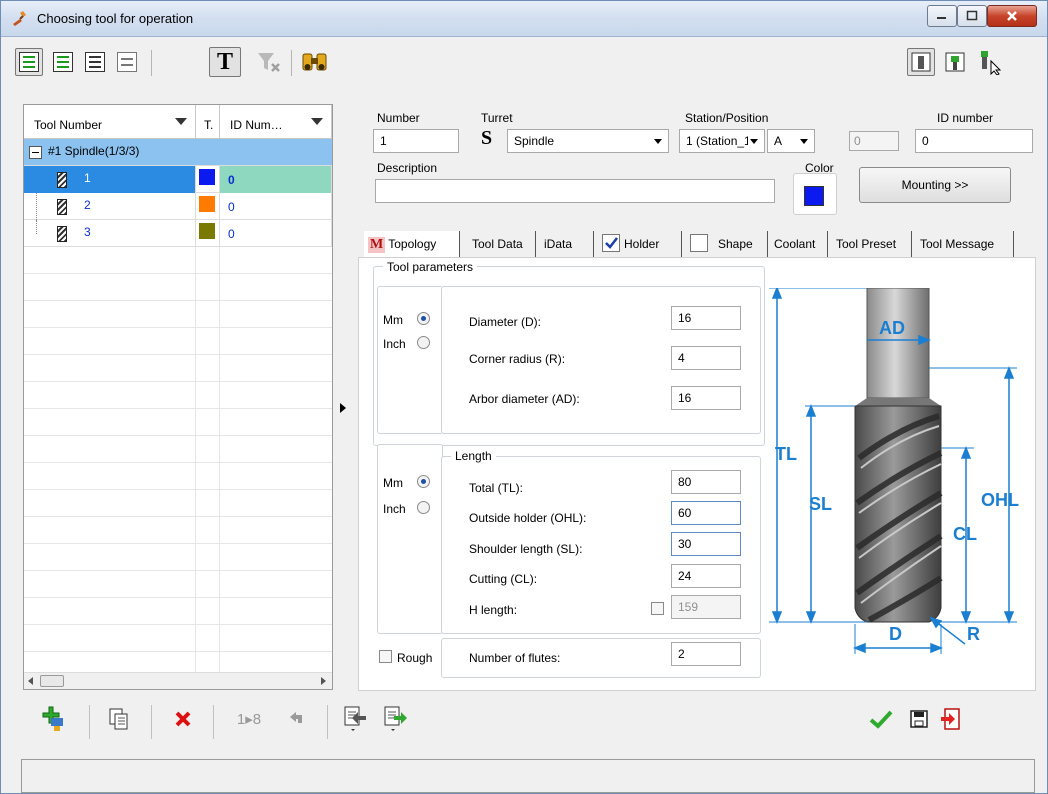 The height and width of the screenshot is (794, 1048). Describe the element at coordinates (30, 681) in the screenshot. I see `scroll-left-icon` at that location.